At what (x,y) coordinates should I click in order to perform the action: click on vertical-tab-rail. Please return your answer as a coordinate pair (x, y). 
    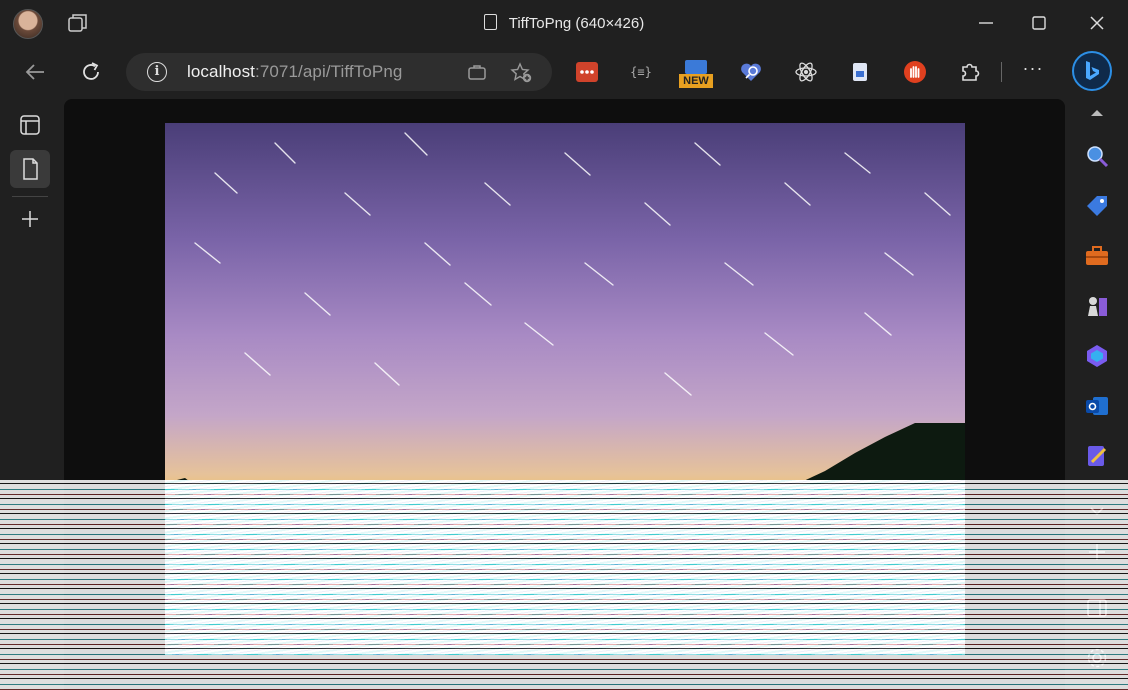
    Looking at the image, I should click on (30, 394).